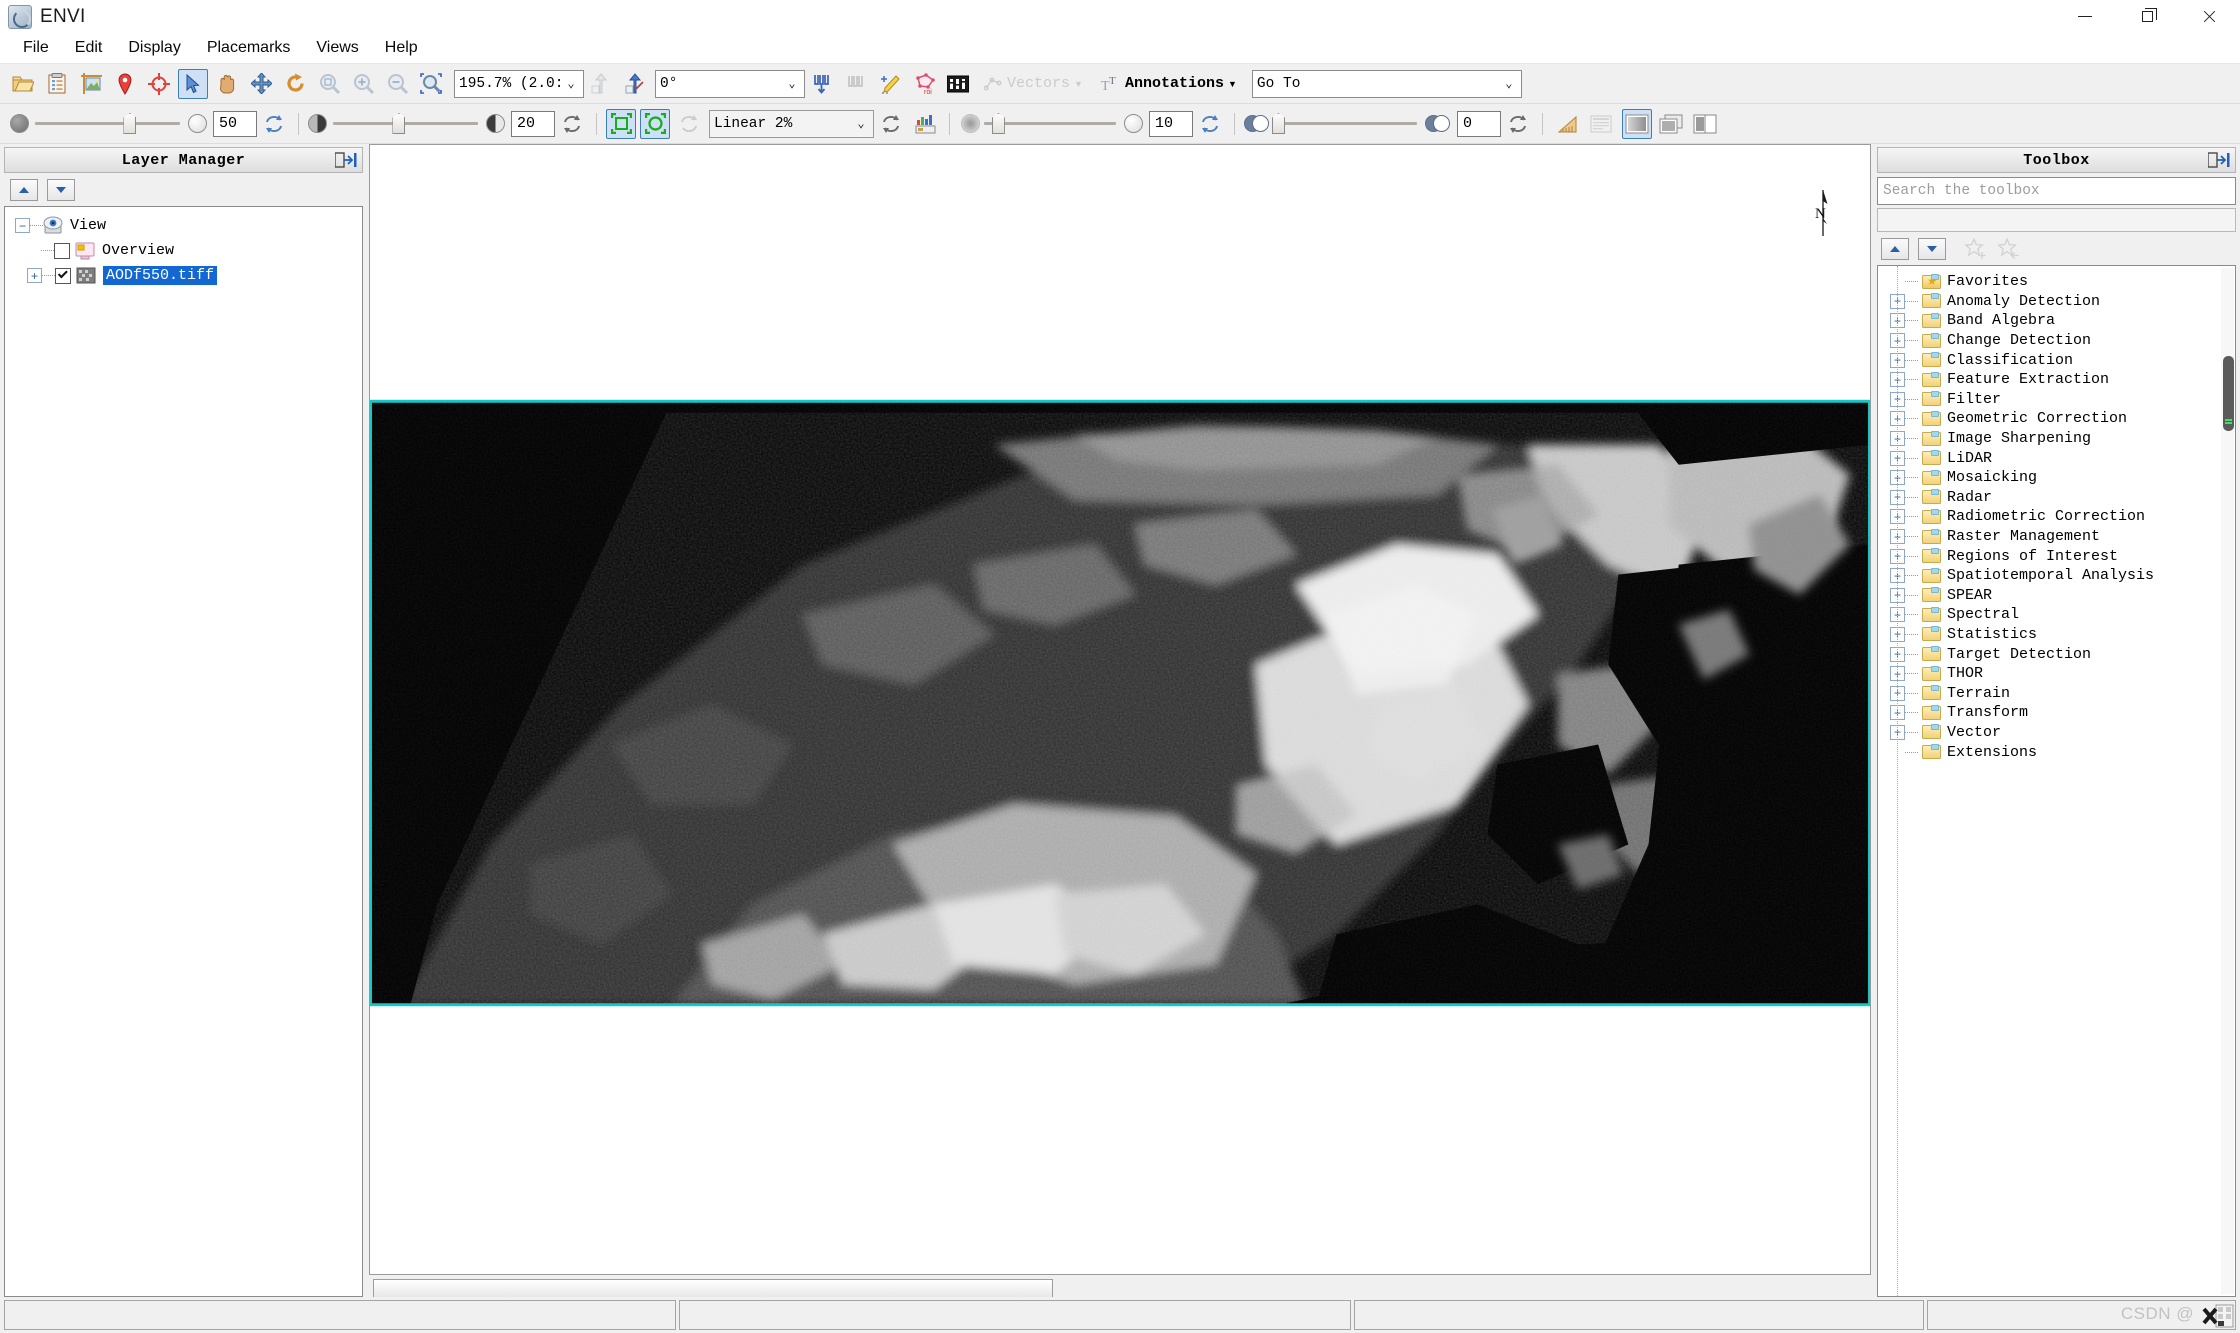 The width and height of the screenshot is (2240, 1333). Describe the element at coordinates (2056, 478) in the screenshot. I see `toolbox-item: + Mosaicking` at that location.